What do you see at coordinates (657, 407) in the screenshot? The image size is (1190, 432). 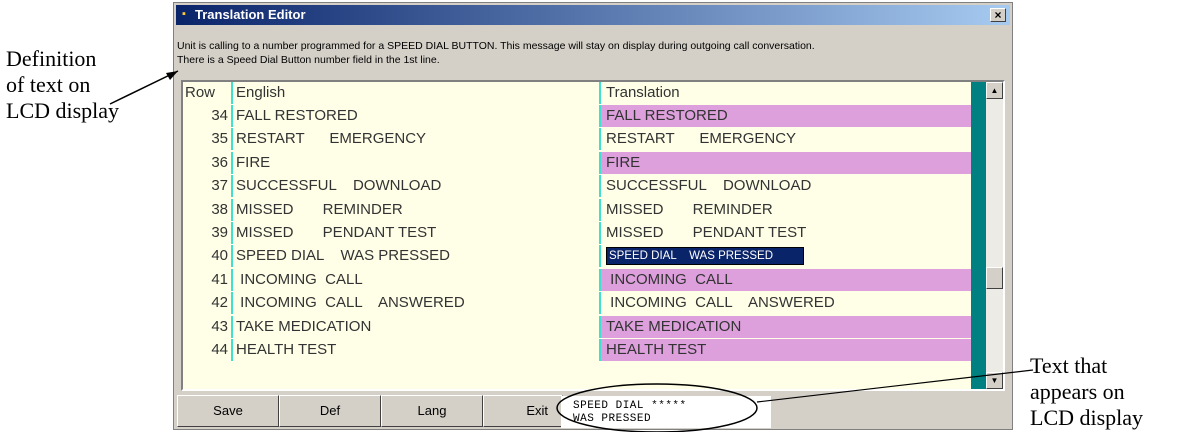 I see `lcd-highlight-ellipse` at bounding box center [657, 407].